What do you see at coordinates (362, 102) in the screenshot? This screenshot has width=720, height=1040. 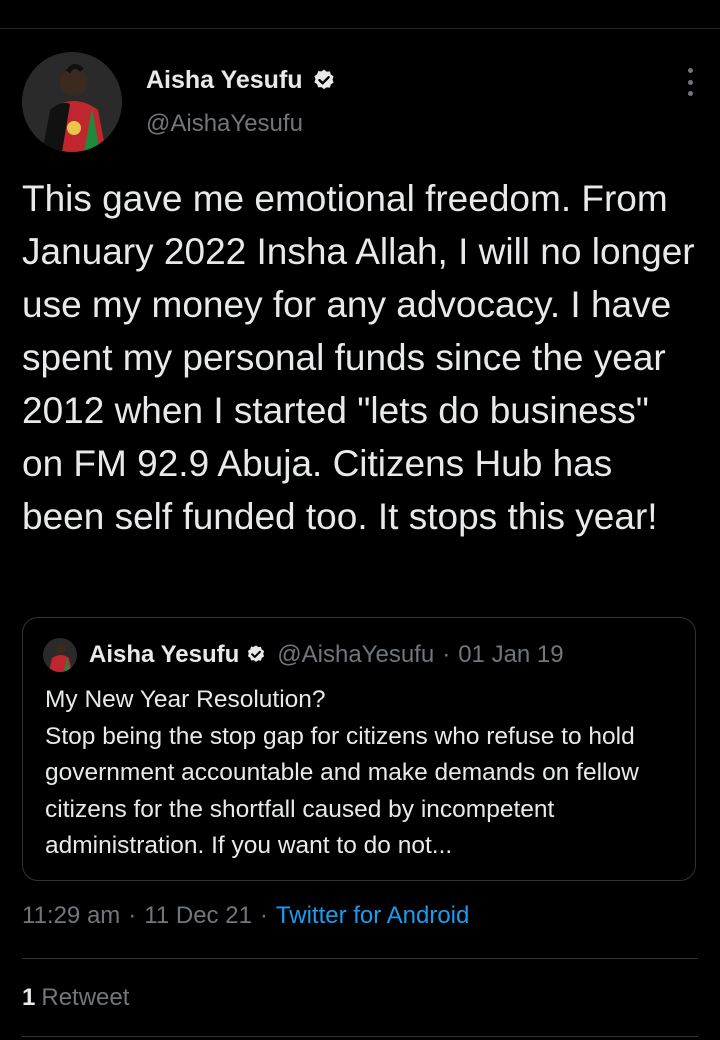 I see `tweet-header: Aisha Yesufu @AishaYesufu` at bounding box center [362, 102].